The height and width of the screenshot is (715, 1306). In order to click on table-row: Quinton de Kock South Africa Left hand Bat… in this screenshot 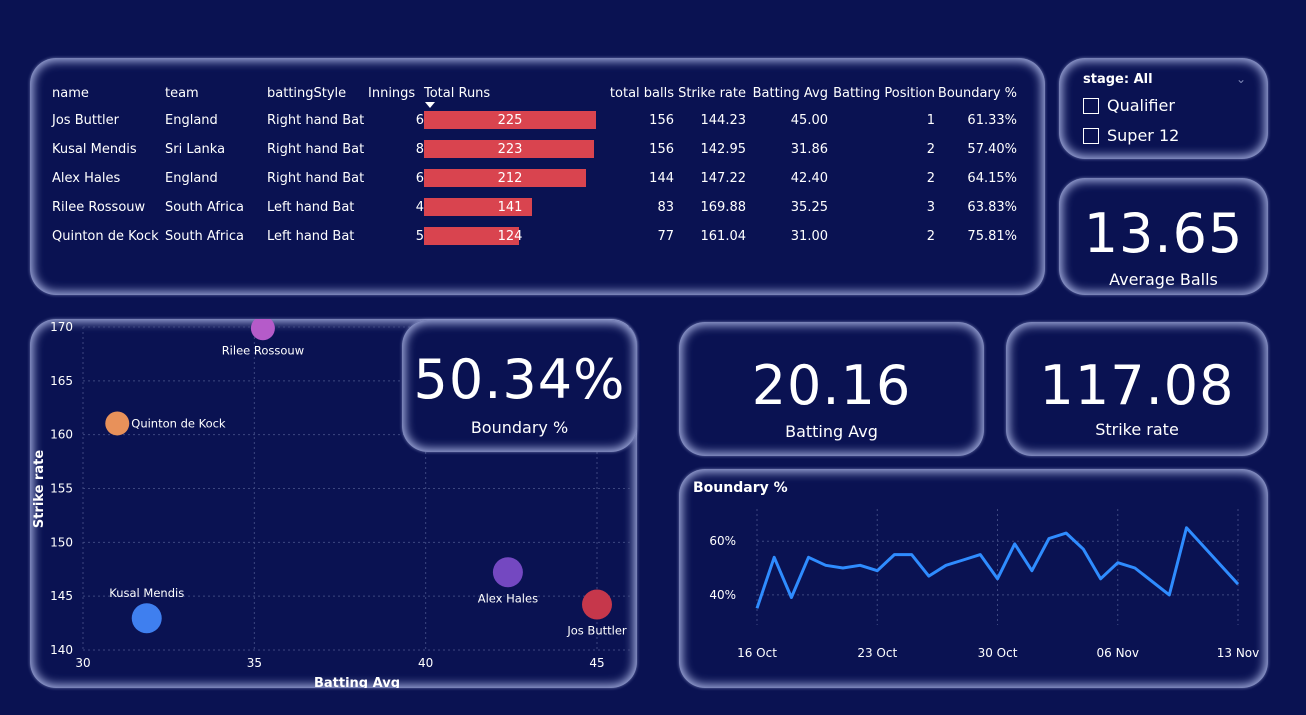, I will do `click(534, 236)`.